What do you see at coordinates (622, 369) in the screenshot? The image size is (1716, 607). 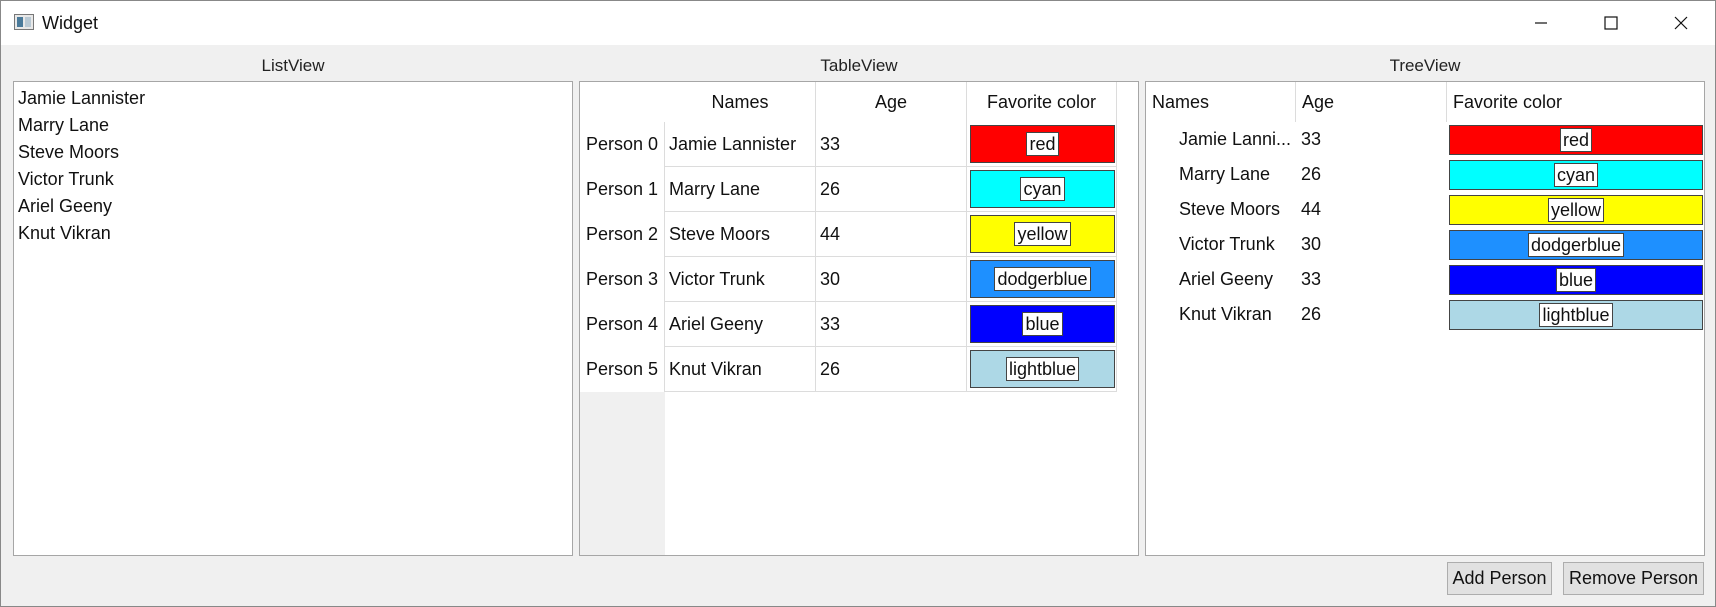 I see `table-row-header: Person 5` at bounding box center [622, 369].